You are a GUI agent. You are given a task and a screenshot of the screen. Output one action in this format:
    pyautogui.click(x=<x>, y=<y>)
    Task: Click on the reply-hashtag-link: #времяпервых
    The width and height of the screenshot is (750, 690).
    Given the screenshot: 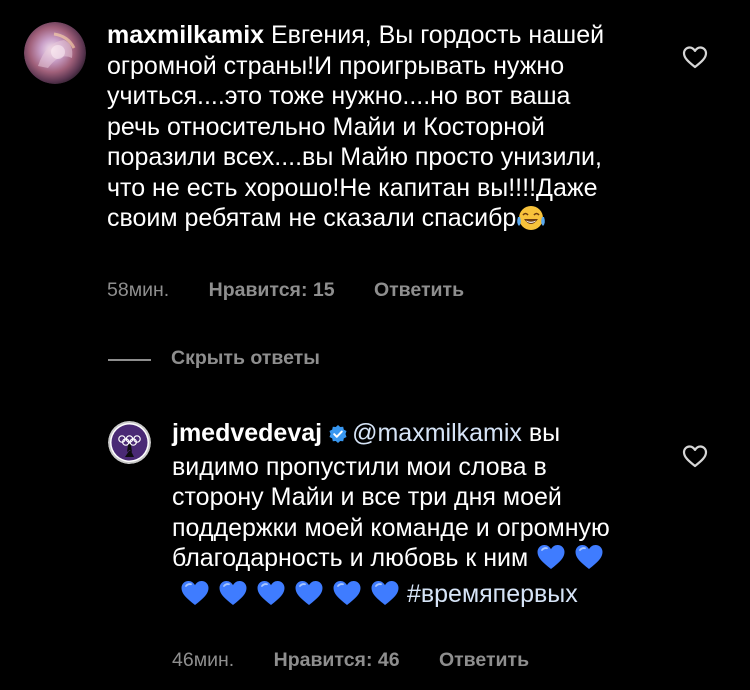 What is the action you would take?
    pyautogui.click(x=492, y=594)
    